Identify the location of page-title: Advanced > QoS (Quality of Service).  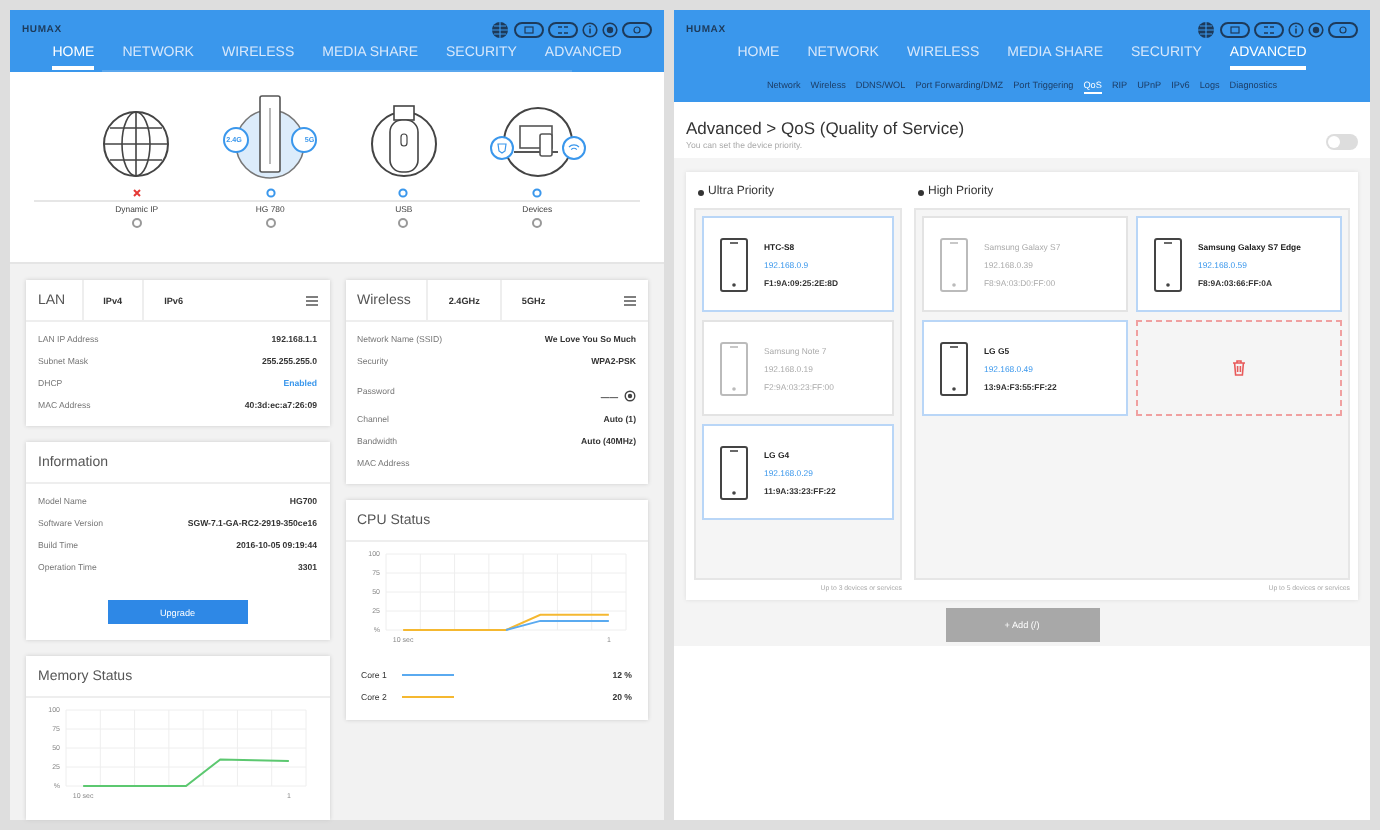
(825, 128).